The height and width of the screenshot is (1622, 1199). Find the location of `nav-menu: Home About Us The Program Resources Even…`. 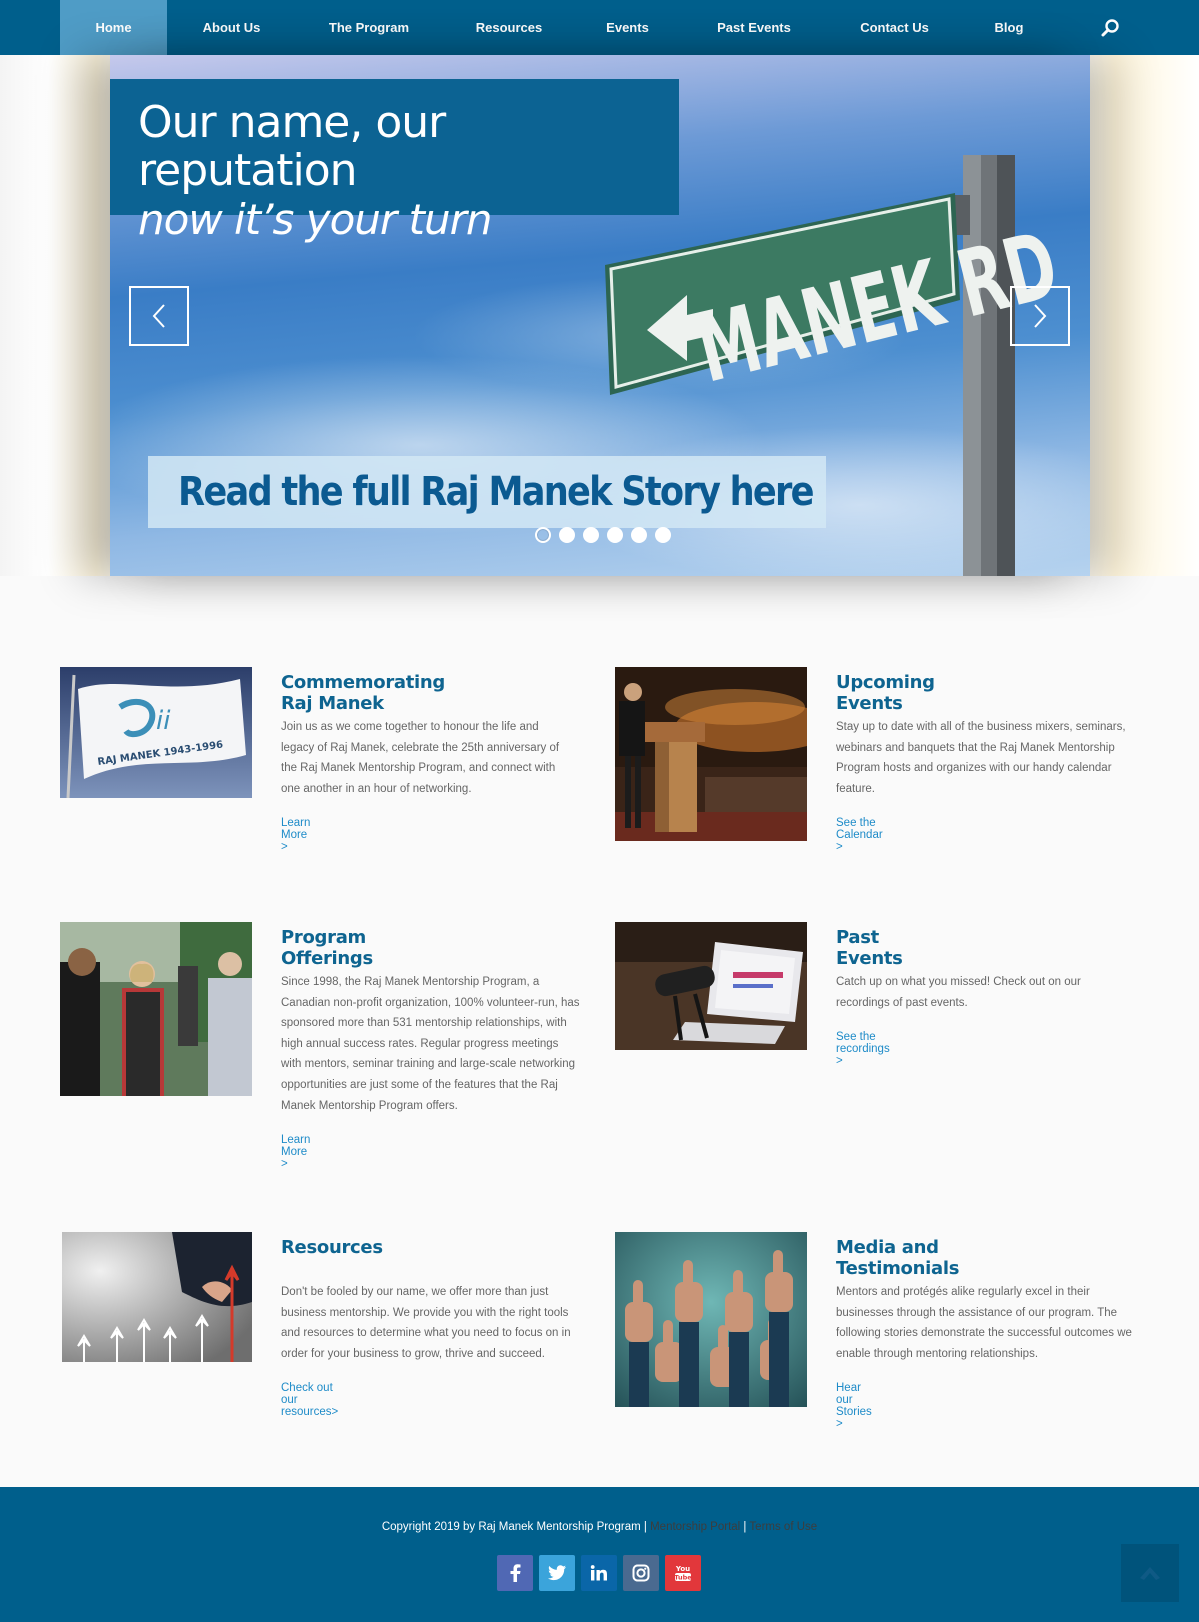

nav-menu: Home About Us The Program Resources Even… is located at coordinates (559, 27).